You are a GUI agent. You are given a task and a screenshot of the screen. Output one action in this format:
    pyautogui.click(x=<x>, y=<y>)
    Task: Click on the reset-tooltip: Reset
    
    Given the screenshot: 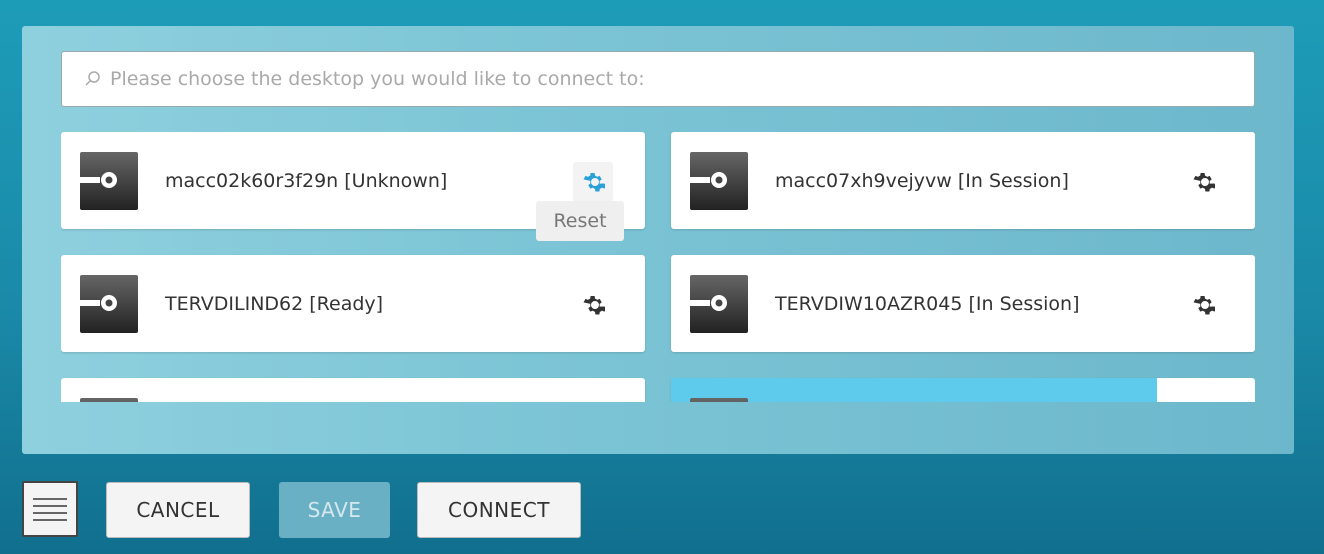 What is the action you would take?
    pyautogui.click(x=580, y=221)
    